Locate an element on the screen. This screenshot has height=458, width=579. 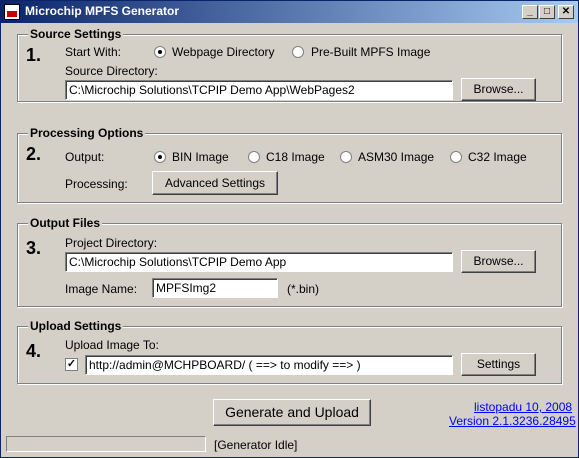
project-directory-label: Project Directory: is located at coordinates (111, 243).